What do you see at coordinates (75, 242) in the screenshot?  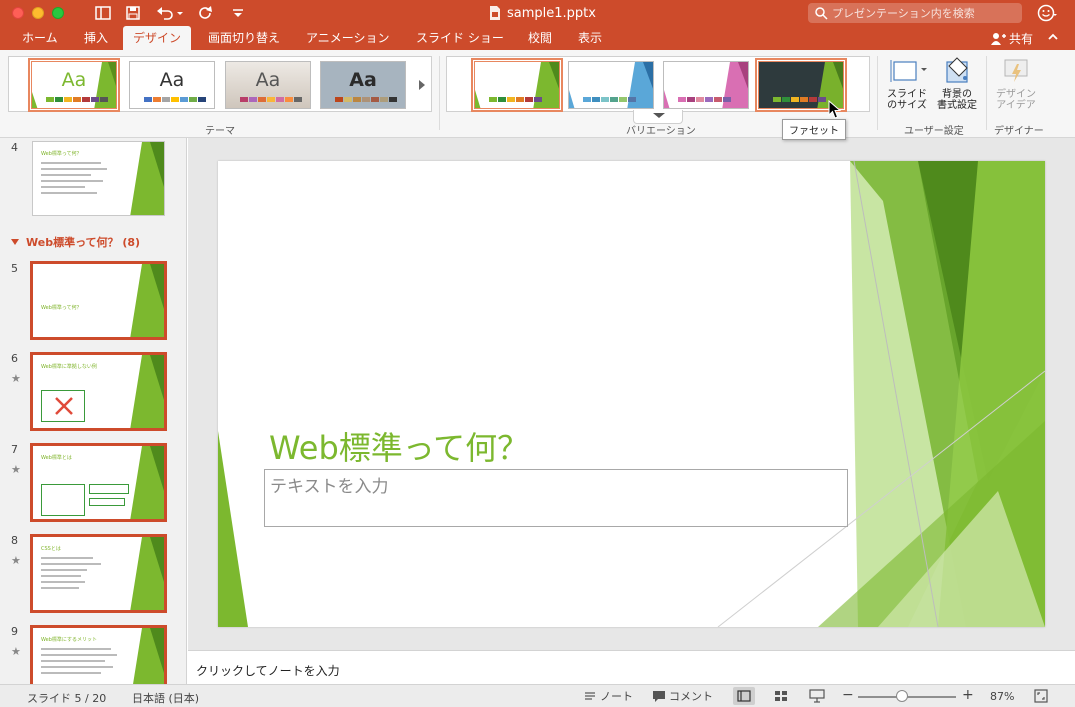 I see `section-header: Web標準って何？ (8)` at bounding box center [75, 242].